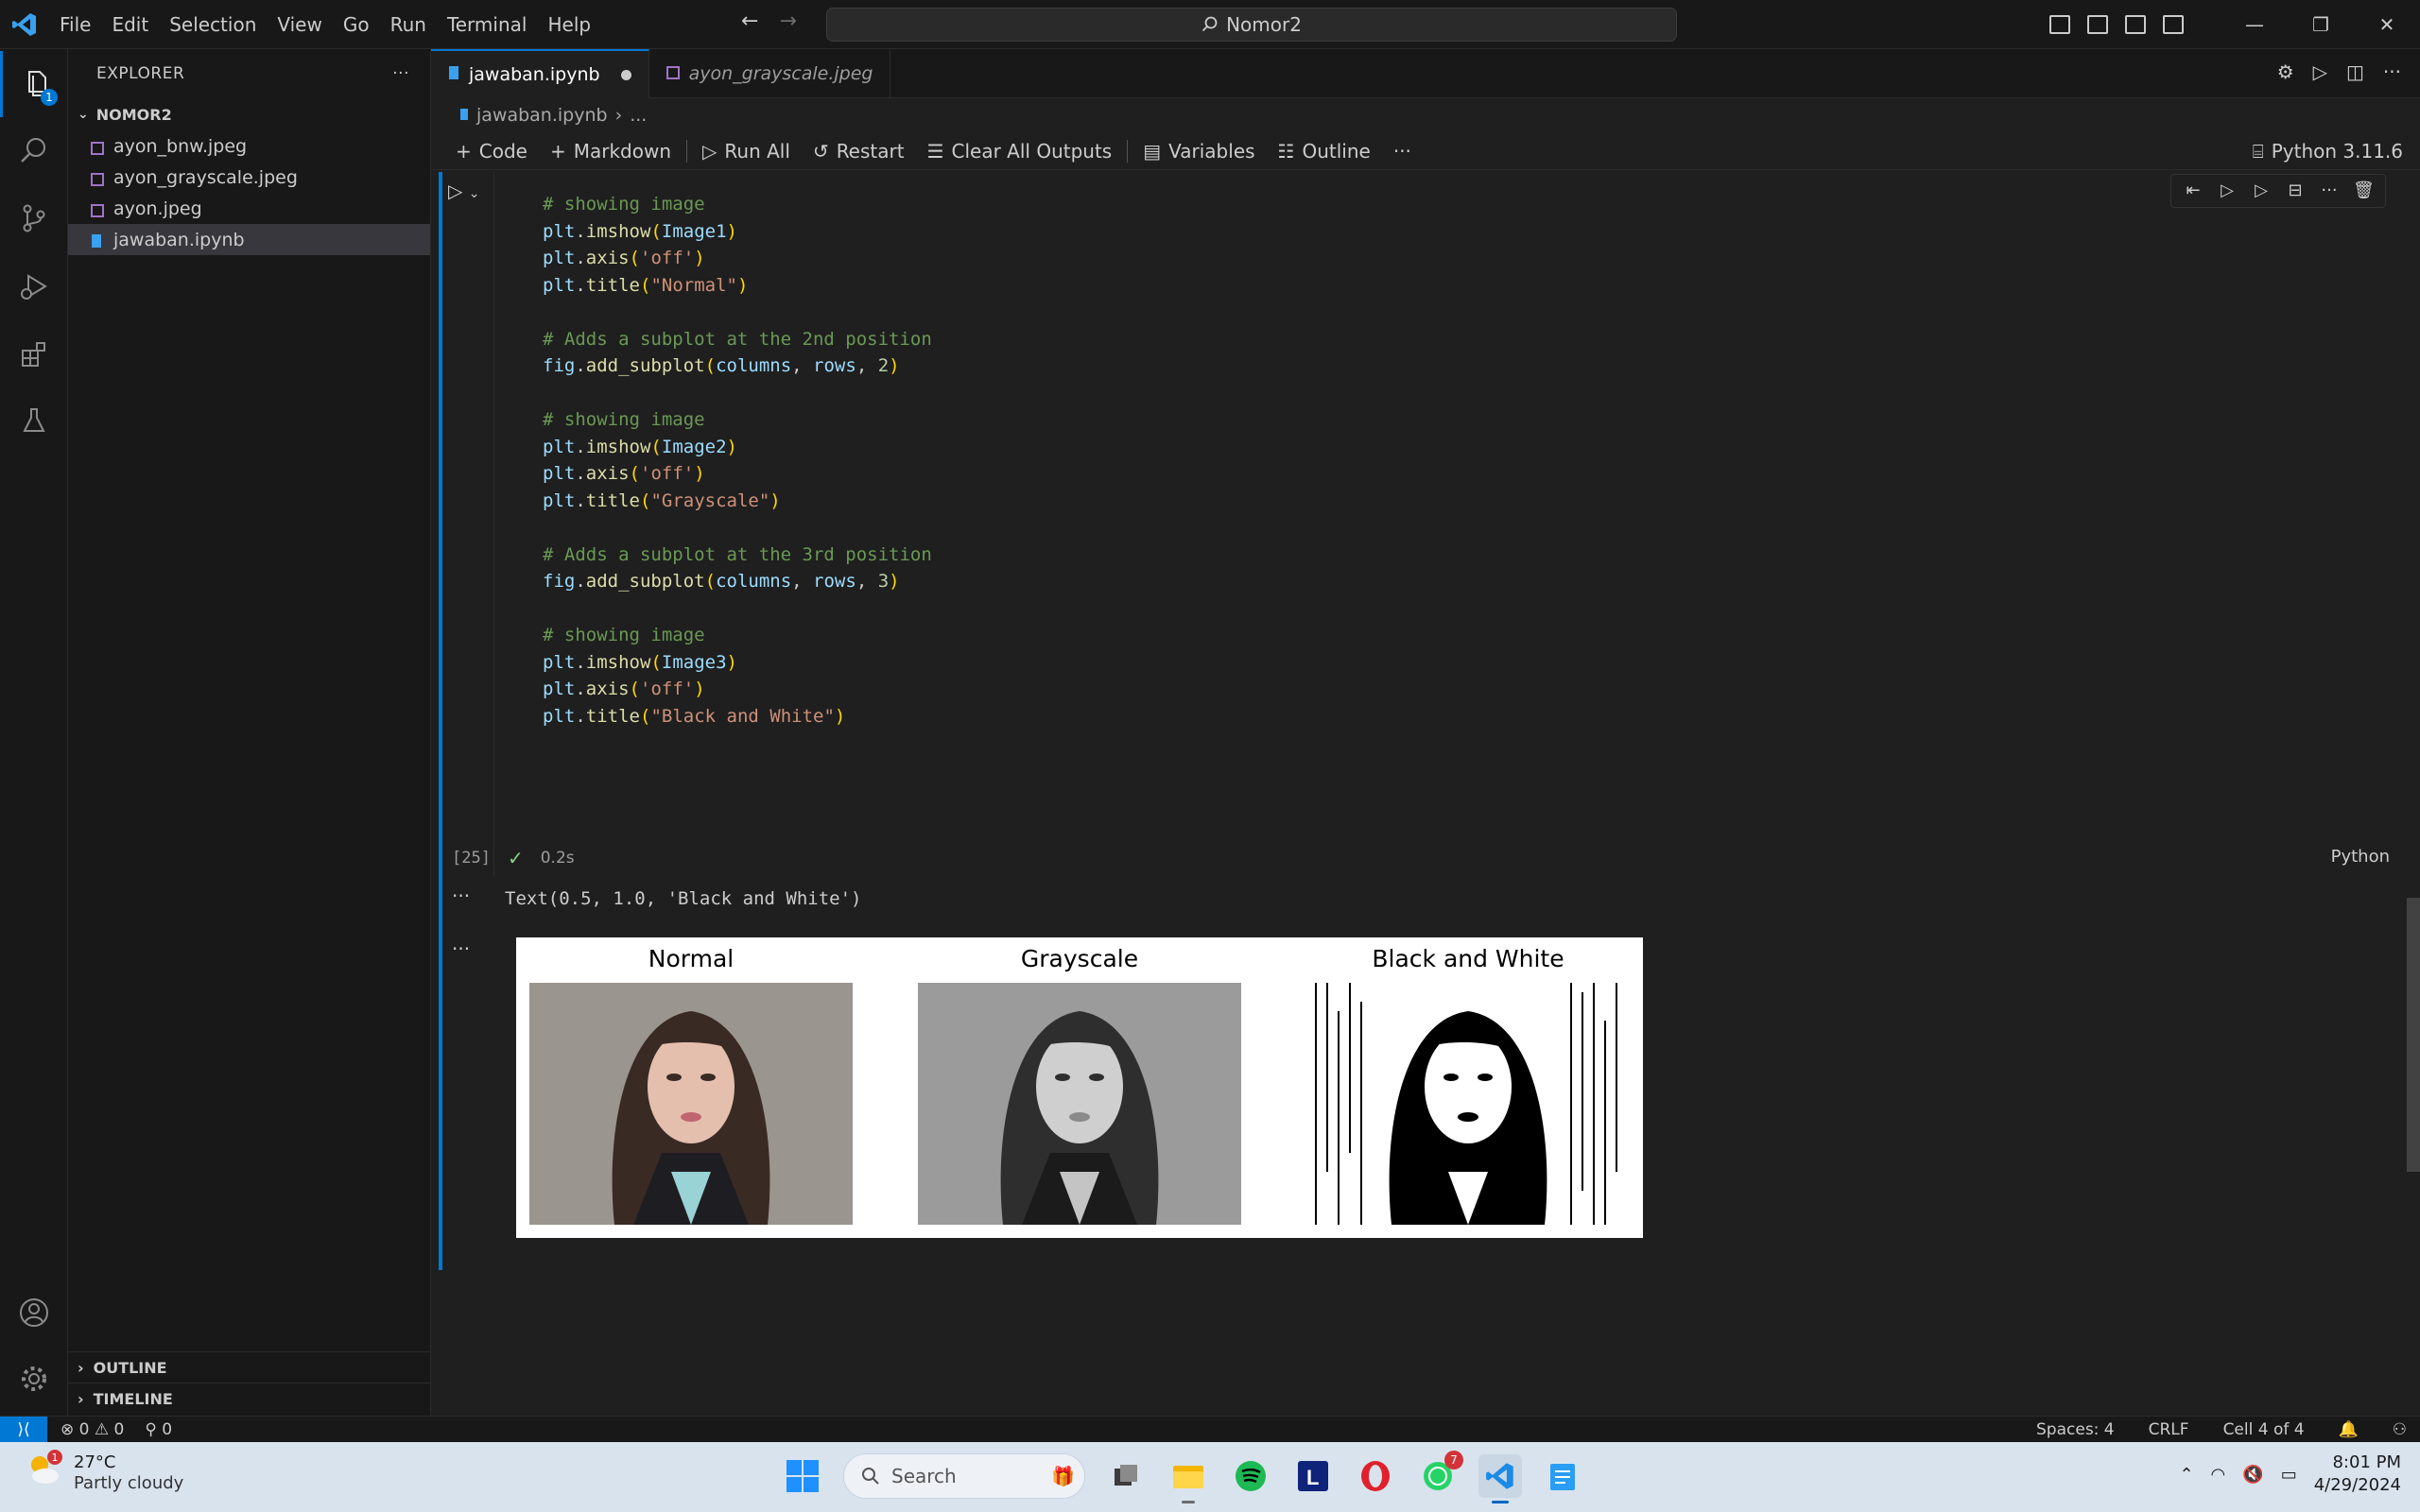 This screenshot has width=2420, height=1512. What do you see at coordinates (1500, 1478) in the screenshot?
I see `vscode-taskbar-icon` at bounding box center [1500, 1478].